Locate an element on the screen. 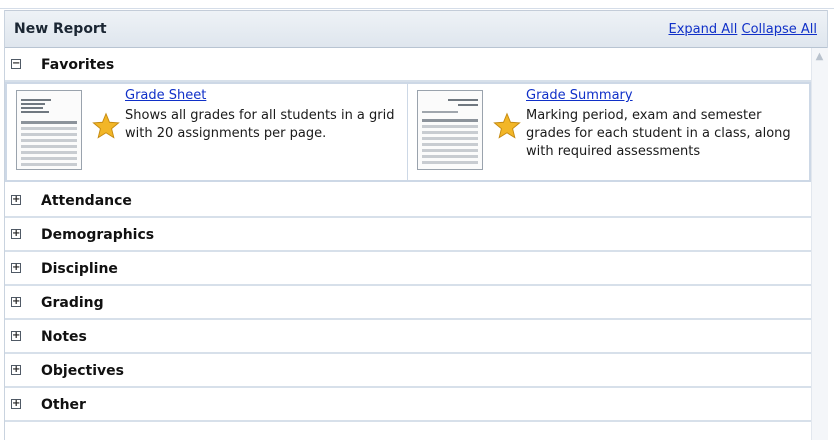 The width and height of the screenshot is (834, 440). section-objectives: + Objectives is located at coordinates (408, 371).